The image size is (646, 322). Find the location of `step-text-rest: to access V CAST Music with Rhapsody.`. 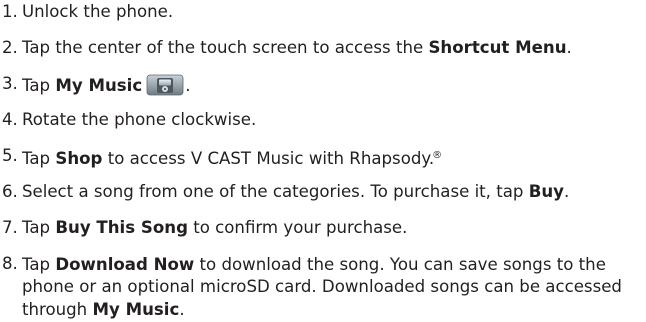

step-text-rest: to access V CAST Music with Rhapsody. is located at coordinates (268, 158).